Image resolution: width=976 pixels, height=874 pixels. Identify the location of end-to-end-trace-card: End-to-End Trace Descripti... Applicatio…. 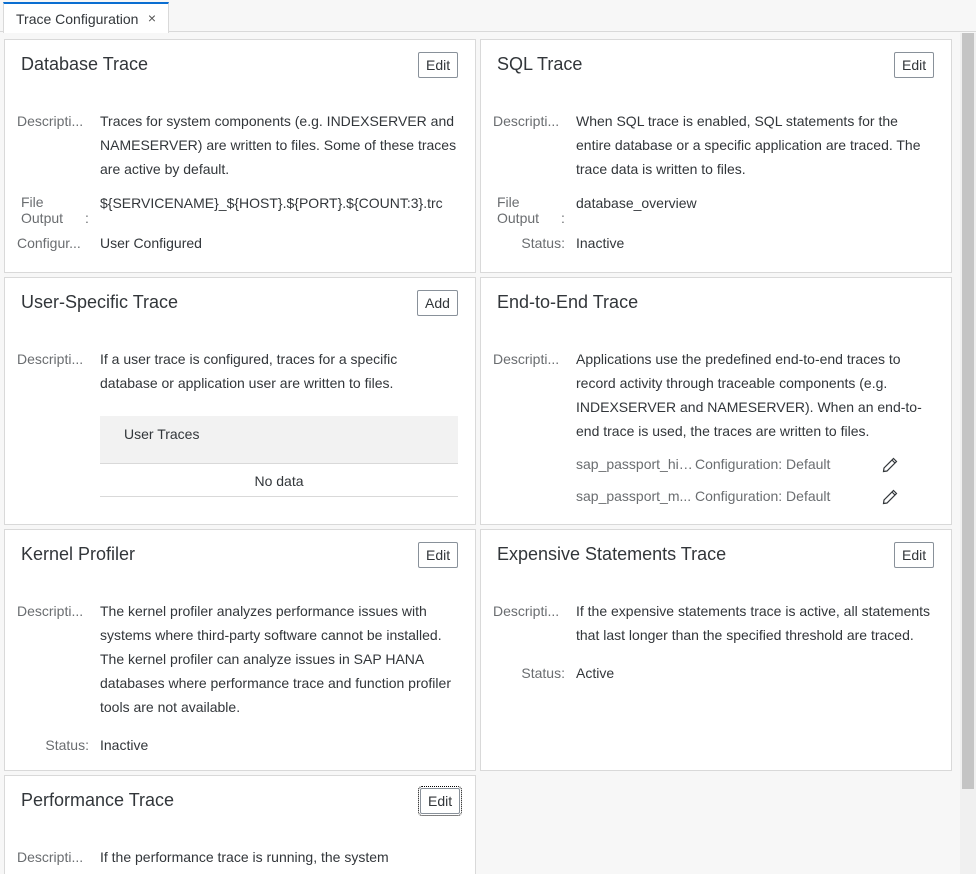
(716, 401).